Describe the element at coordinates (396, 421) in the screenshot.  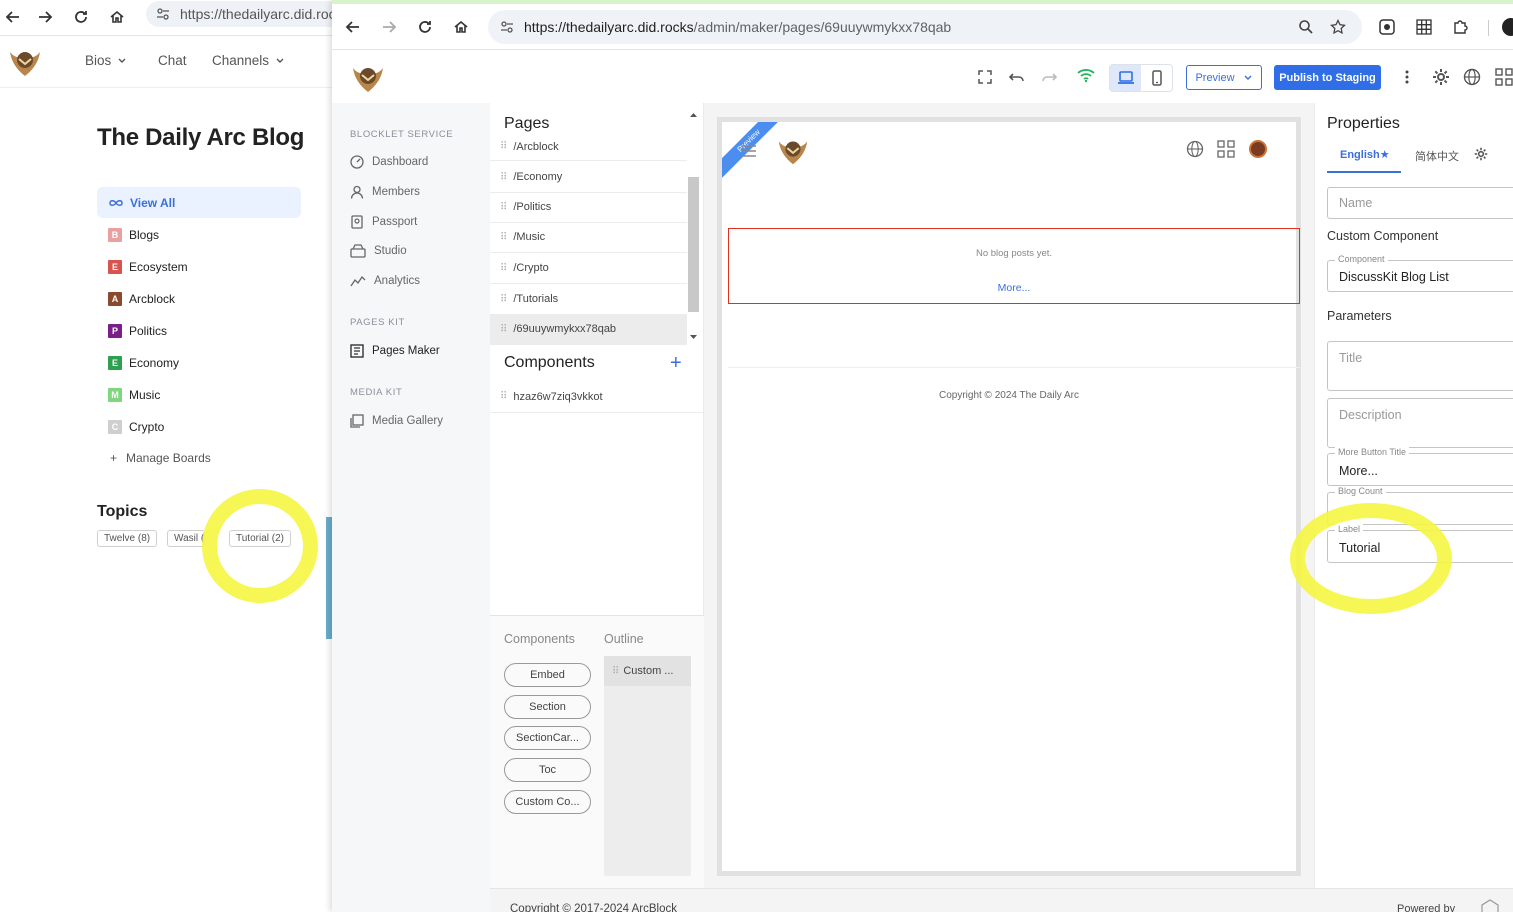
I see `sidebar-item-media-gallery: Media Gallery` at that location.